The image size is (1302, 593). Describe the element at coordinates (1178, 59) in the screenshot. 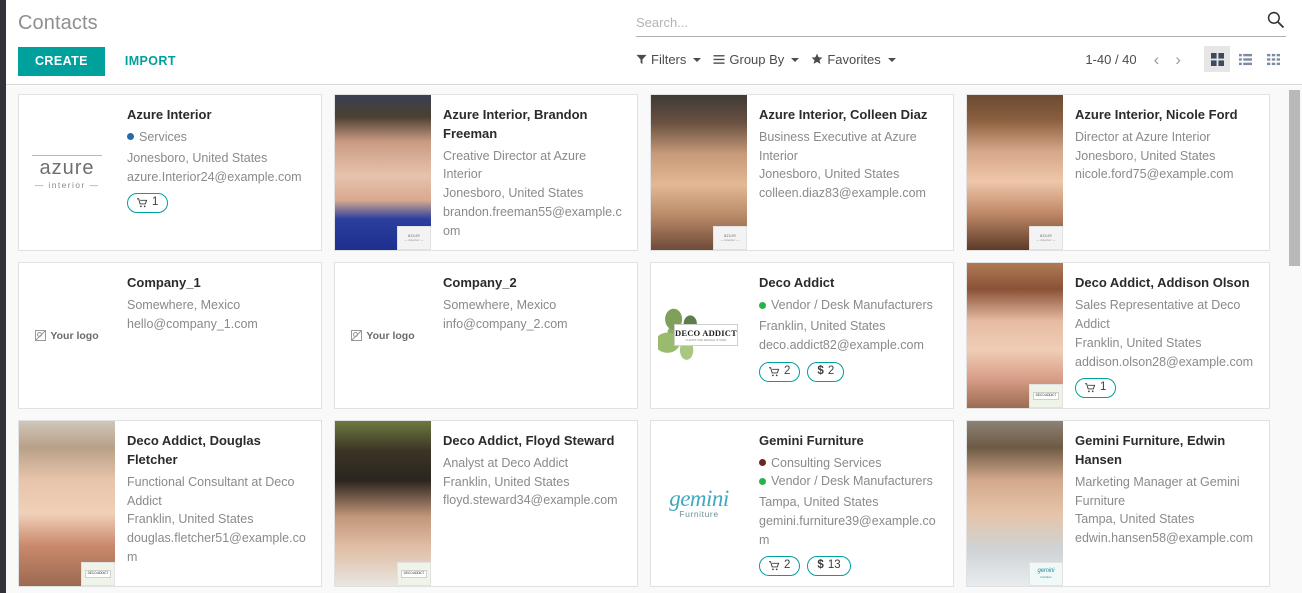

I see `pager-next-button: ›` at that location.